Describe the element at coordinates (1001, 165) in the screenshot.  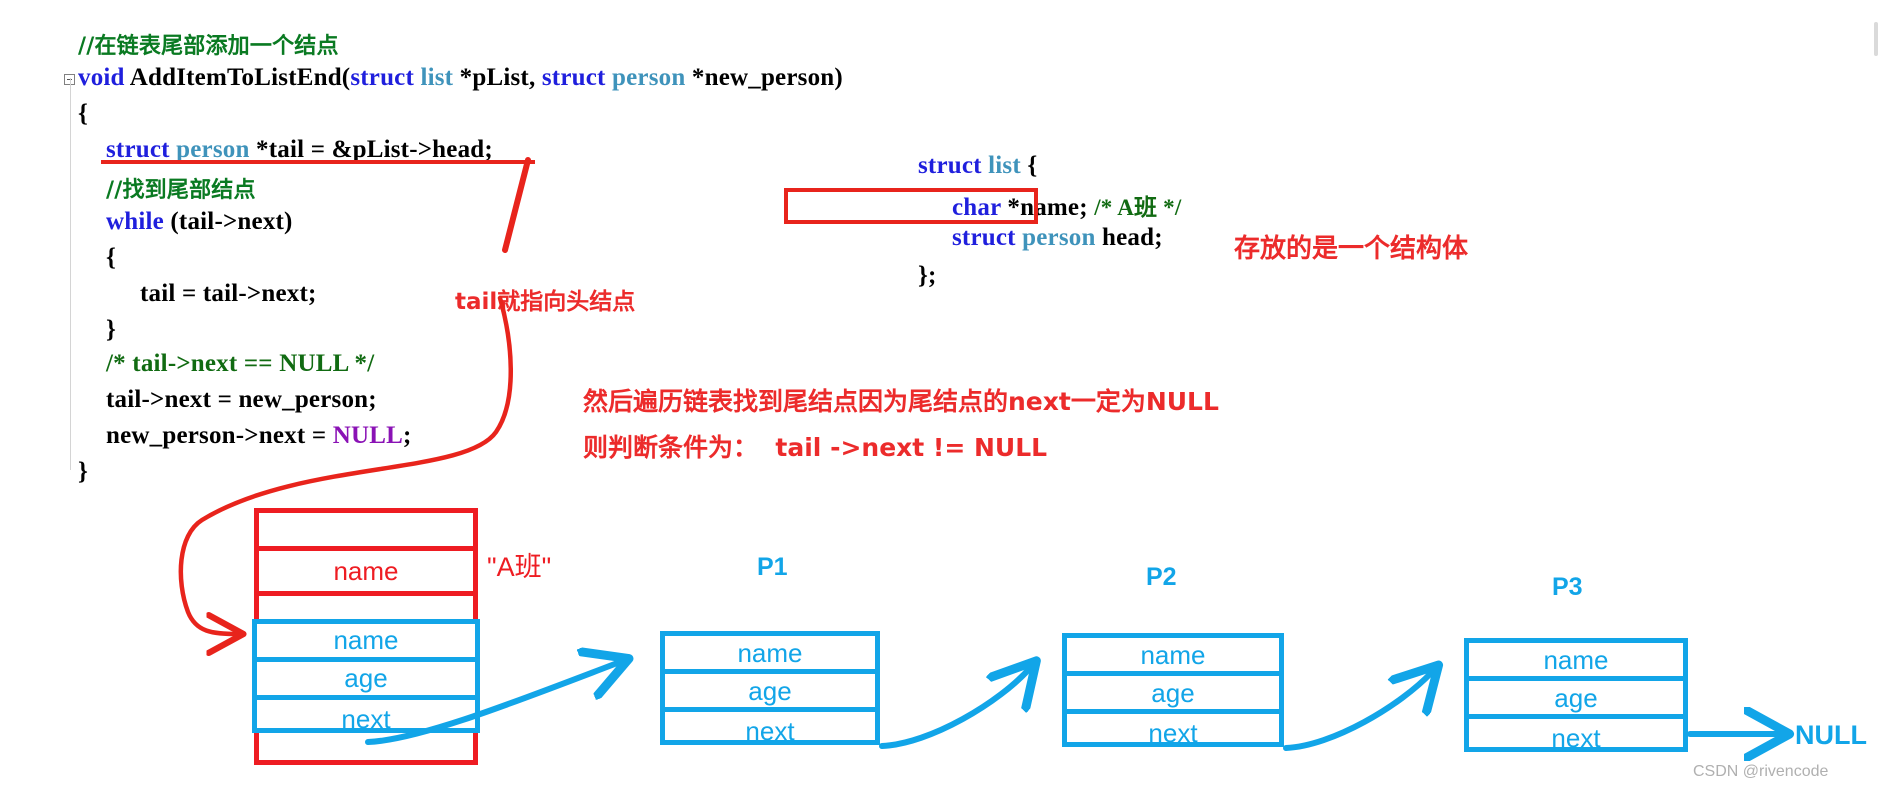
I see `type-list-2: list` at that location.